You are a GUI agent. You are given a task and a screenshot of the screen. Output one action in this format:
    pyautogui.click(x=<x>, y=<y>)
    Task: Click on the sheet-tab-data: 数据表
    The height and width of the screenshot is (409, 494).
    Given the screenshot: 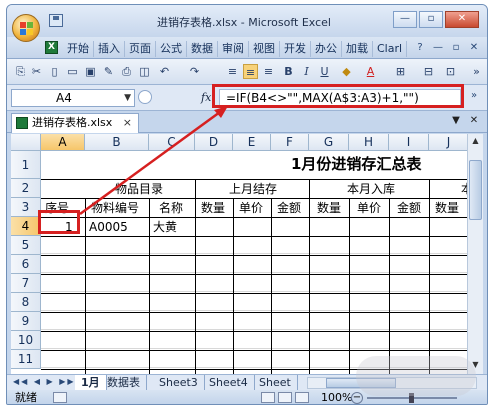 What is the action you would take?
    pyautogui.click(x=124, y=382)
    